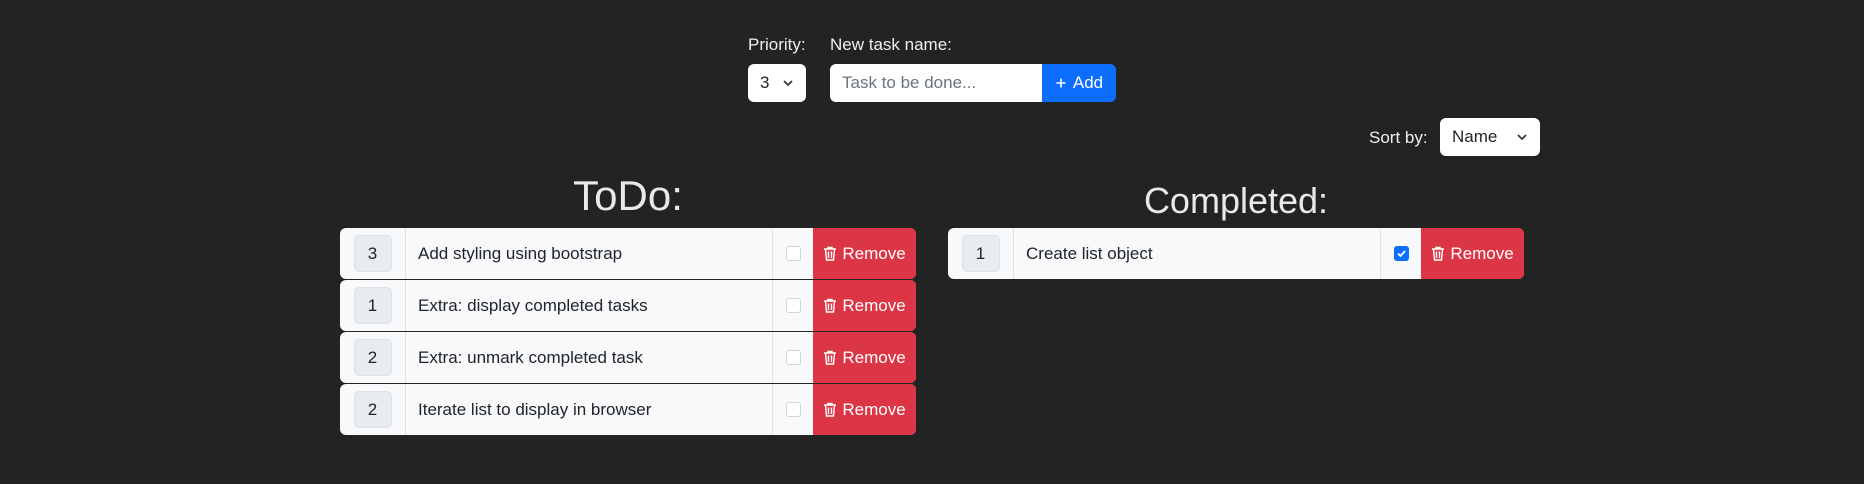 Image resolution: width=1864 pixels, height=484 pixels. I want to click on sort-select: Name, so click(1490, 137).